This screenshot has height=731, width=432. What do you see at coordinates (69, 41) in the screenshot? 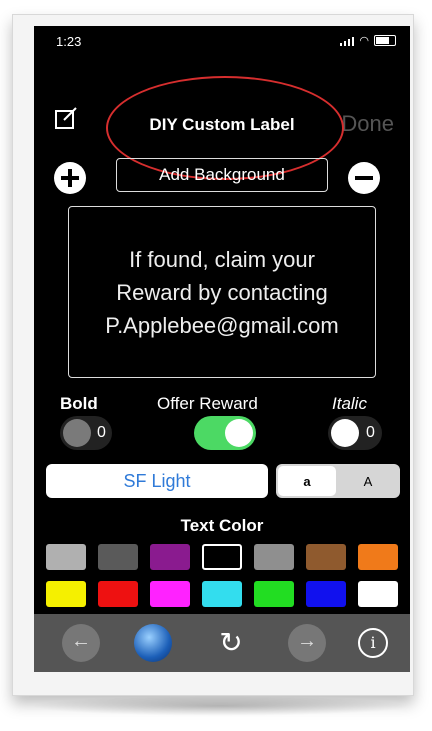
I see `status-time: 1:23` at bounding box center [69, 41].